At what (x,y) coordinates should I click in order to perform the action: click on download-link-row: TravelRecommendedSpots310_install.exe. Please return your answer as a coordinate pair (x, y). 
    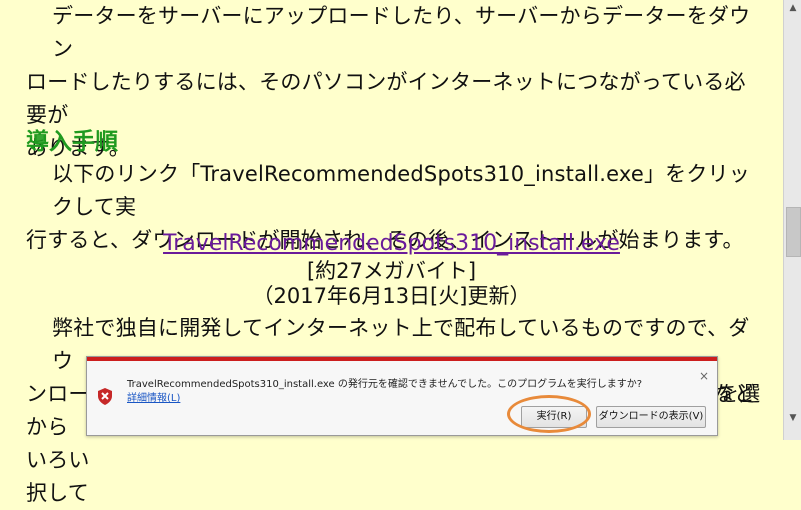
    Looking at the image, I should click on (391, 243).